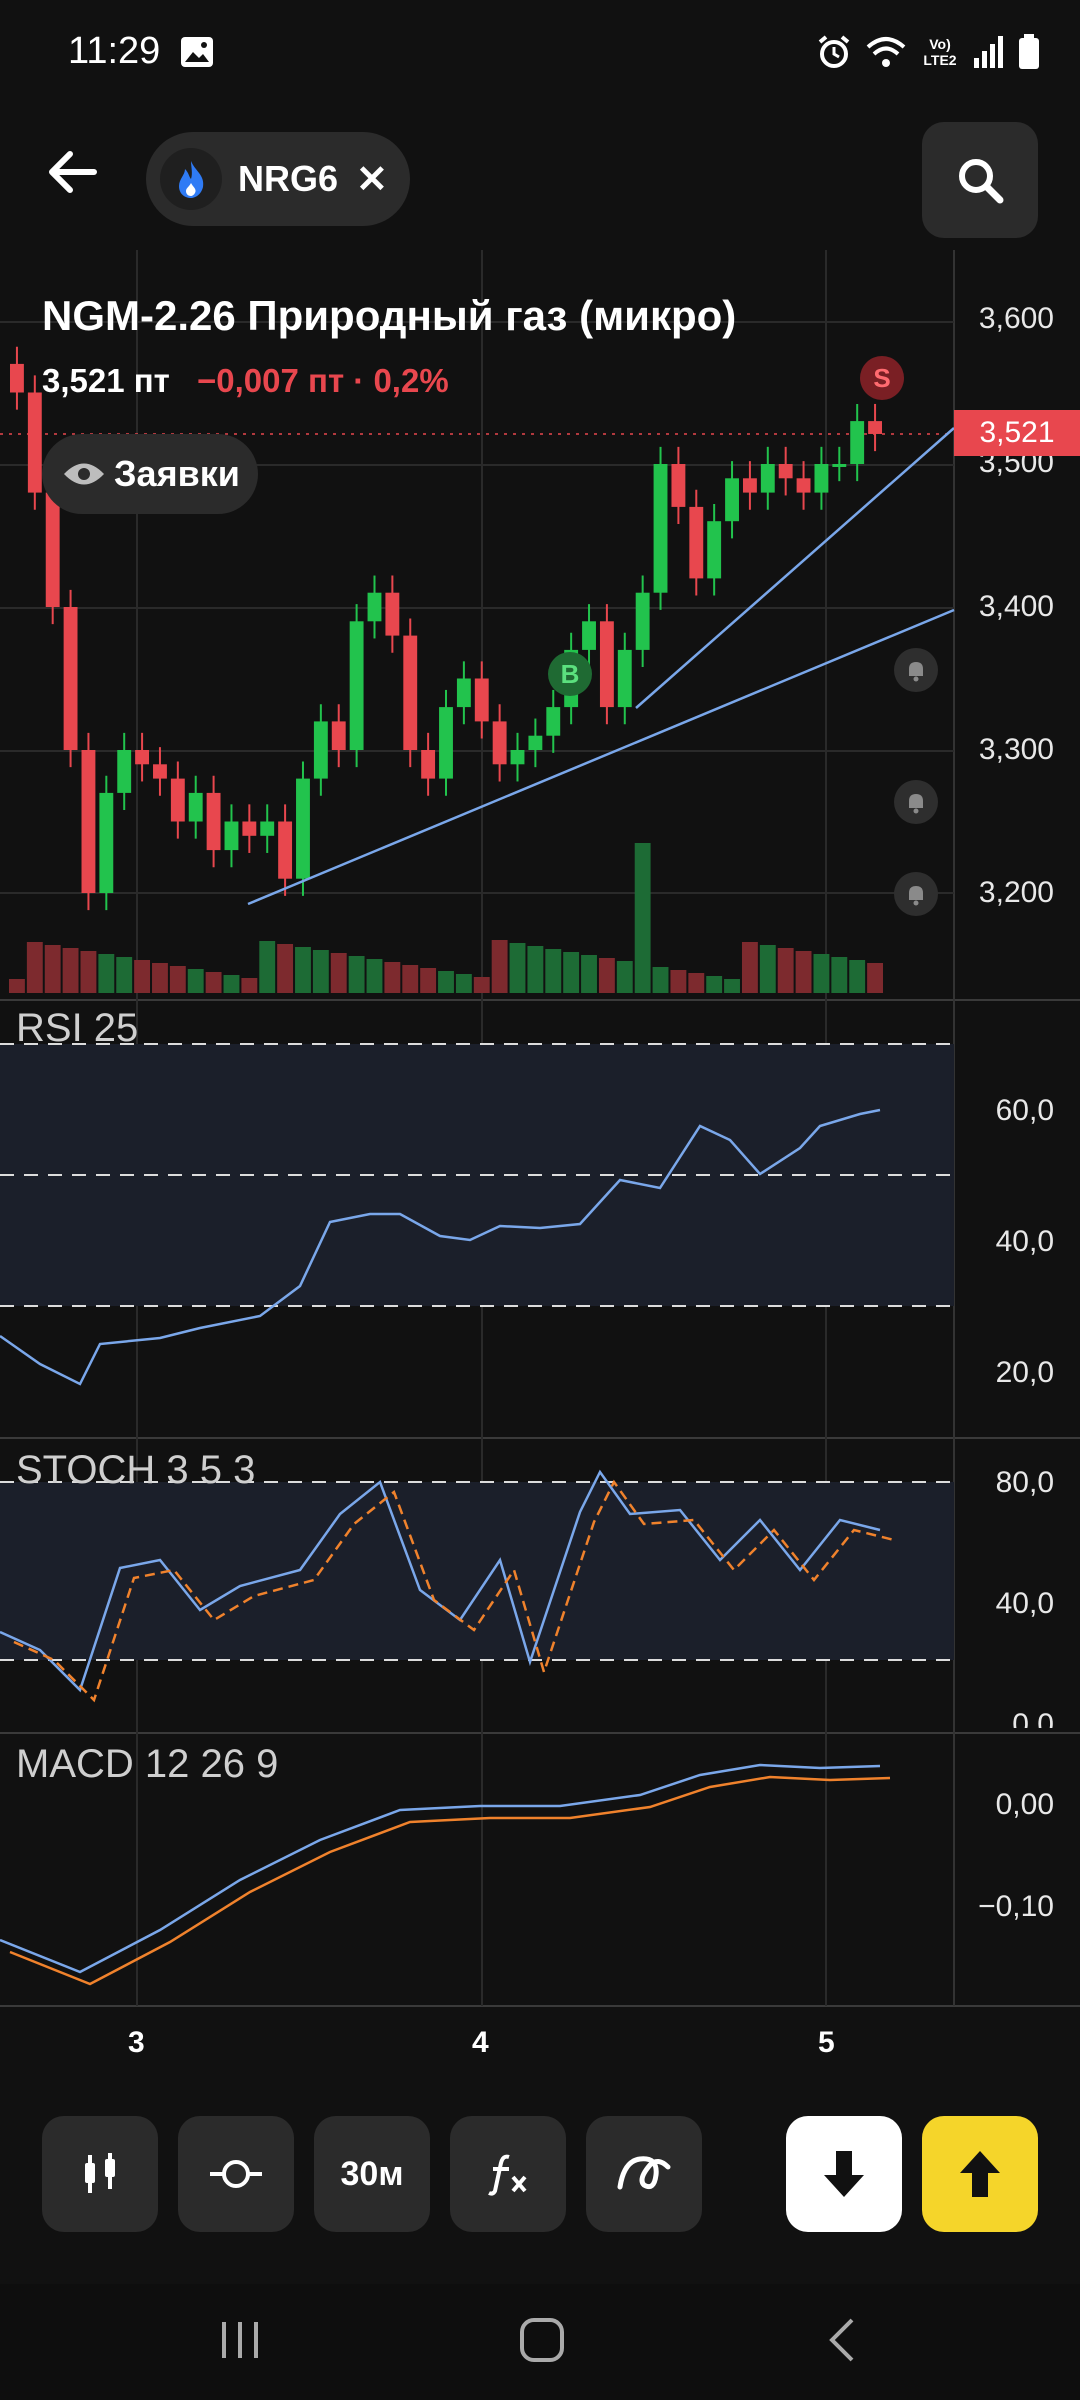  I want to click on functions-button, so click(508, 2174).